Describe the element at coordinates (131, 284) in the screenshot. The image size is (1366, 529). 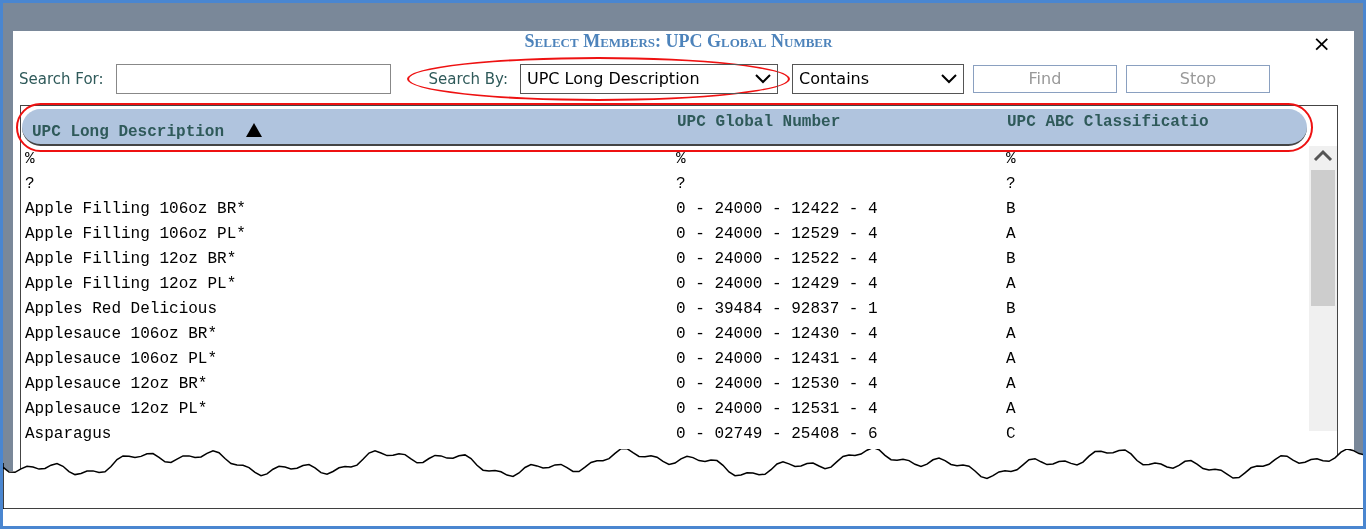
I see `table-cell-text: Apple Filling 12oz PL*` at that location.